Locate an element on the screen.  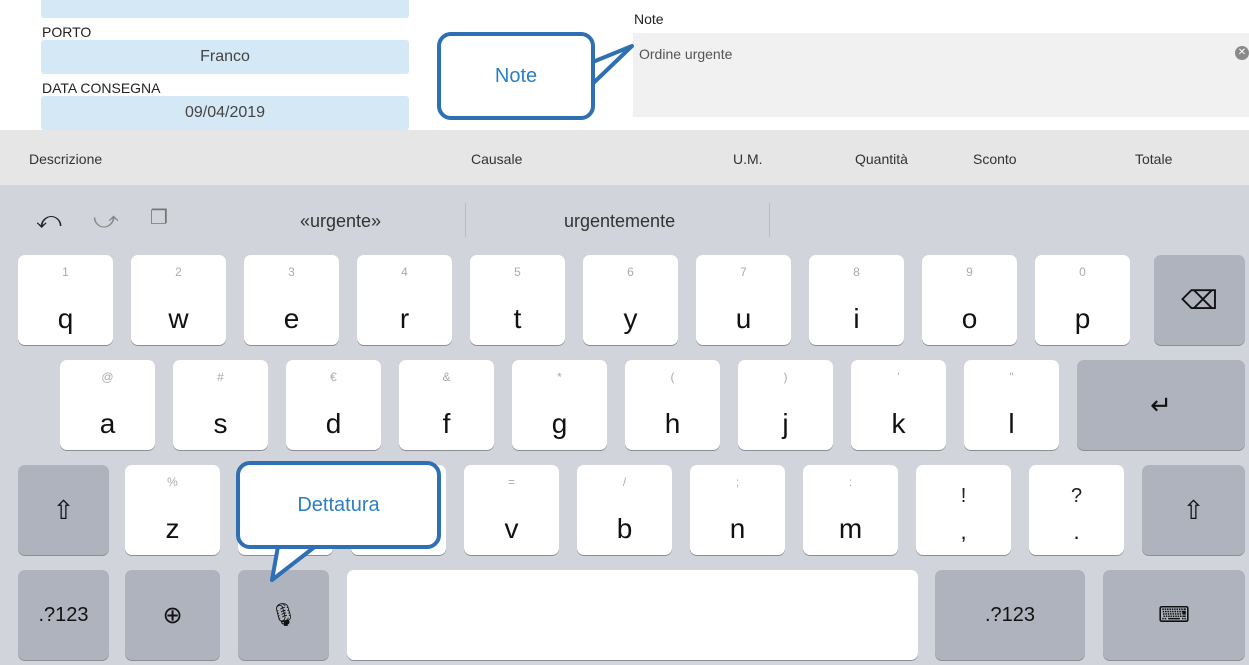
suggestion-1: «urgente» is located at coordinates (340, 221).